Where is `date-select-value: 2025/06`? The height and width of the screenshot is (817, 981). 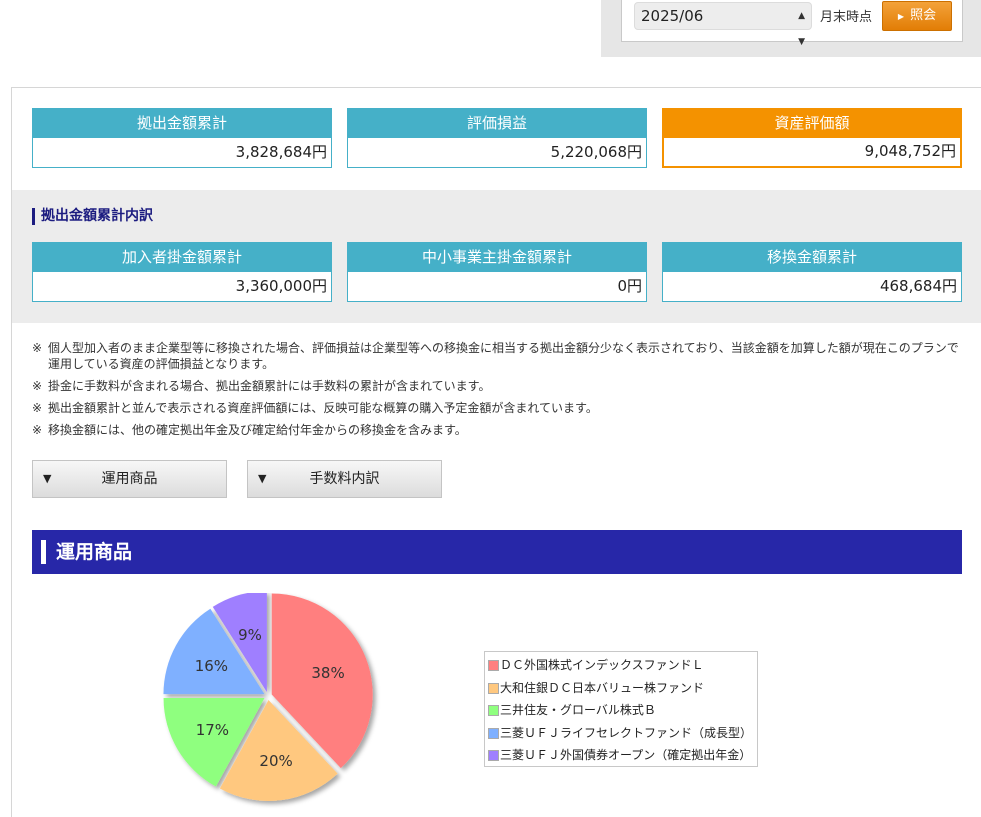
date-select-value: 2025/06 is located at coordinates (672, 16).